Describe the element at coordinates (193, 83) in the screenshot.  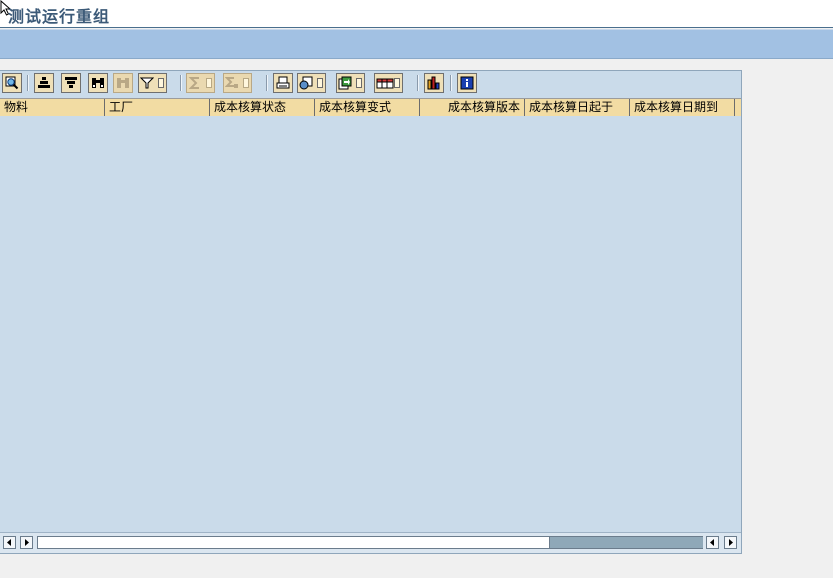
I see `sum-icon` at that location.